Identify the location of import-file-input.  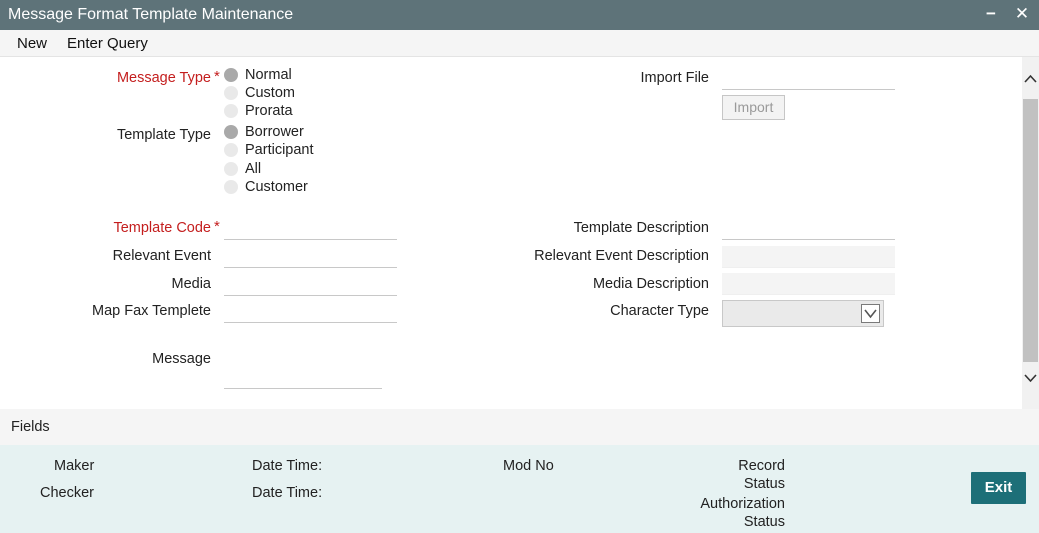
(808, 79).